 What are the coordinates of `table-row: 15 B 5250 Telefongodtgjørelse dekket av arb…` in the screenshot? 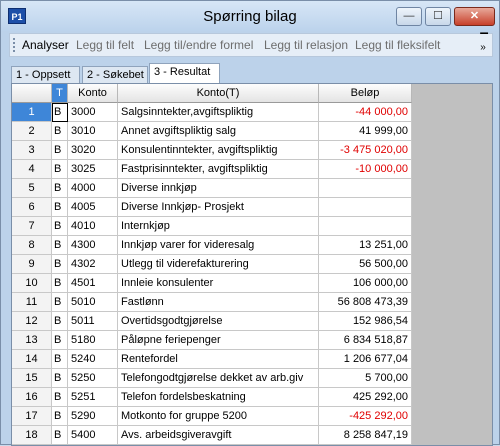 It's located at (212, 378).